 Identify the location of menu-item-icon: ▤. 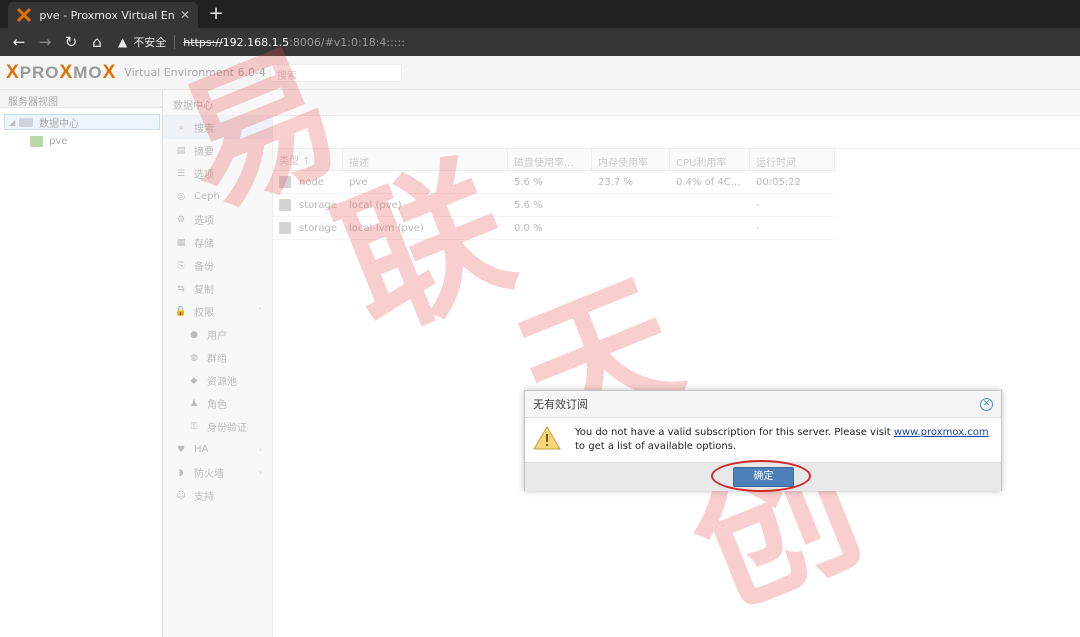
(181, 150).